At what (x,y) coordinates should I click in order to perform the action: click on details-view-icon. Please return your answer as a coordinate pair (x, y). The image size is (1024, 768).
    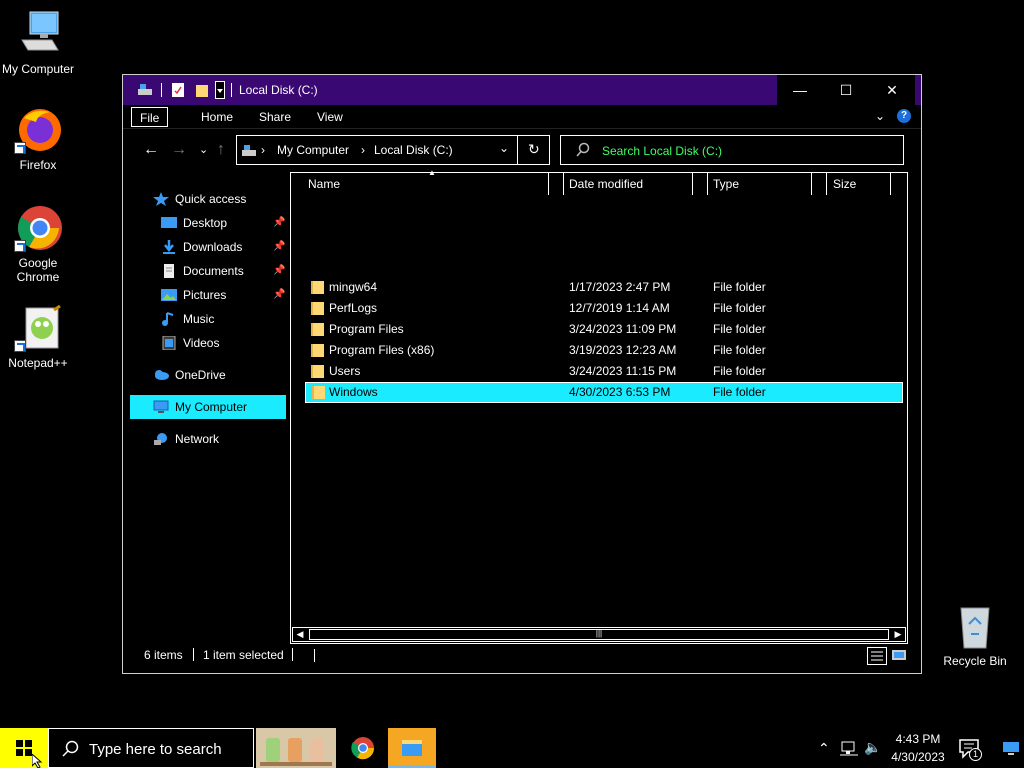
    Looking at the image, I should click on (877, 656).